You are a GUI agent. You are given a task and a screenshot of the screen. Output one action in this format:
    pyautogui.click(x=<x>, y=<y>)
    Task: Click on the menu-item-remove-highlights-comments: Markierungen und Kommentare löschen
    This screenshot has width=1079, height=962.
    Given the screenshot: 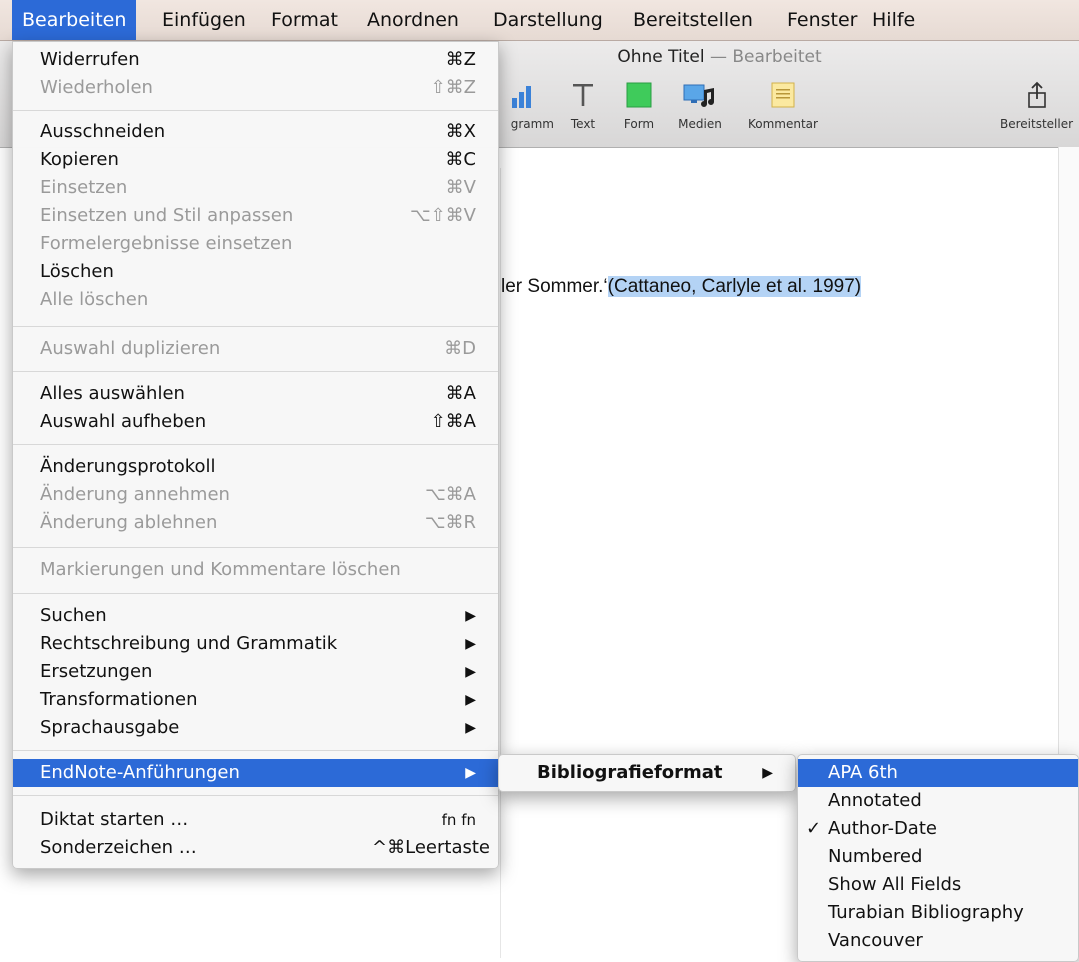 What is the action you would take?
    pyautogui.click(x=255, y=570)
    